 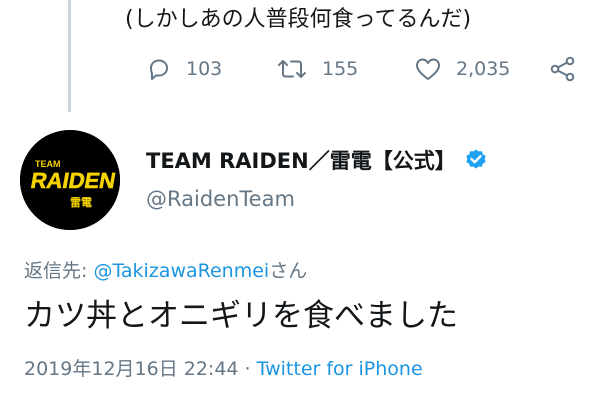 I want to click on retweet-button: 155, so click(x=317, y=69).